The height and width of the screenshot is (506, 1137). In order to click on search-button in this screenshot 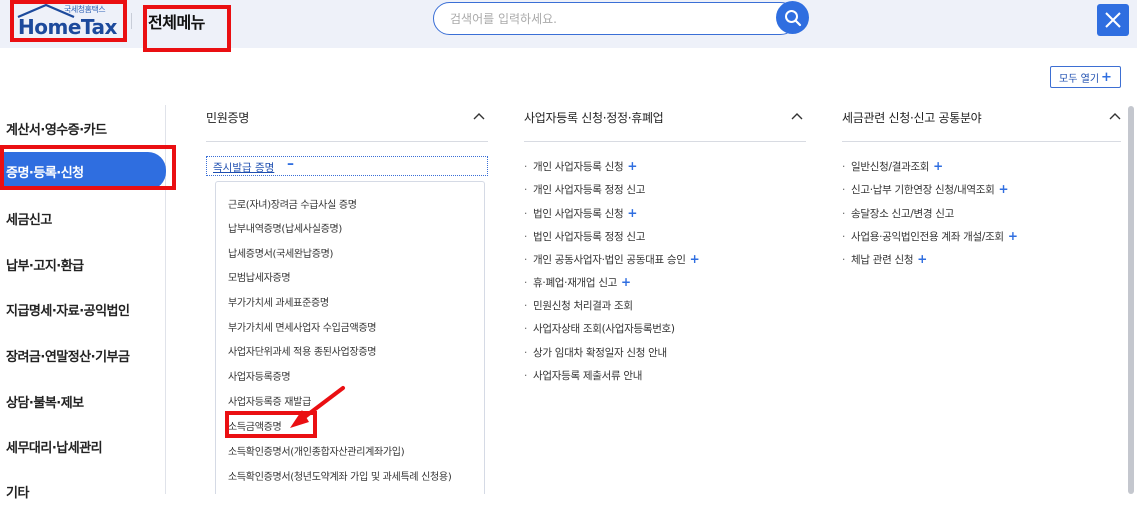, I will do `click(792, 17)`.